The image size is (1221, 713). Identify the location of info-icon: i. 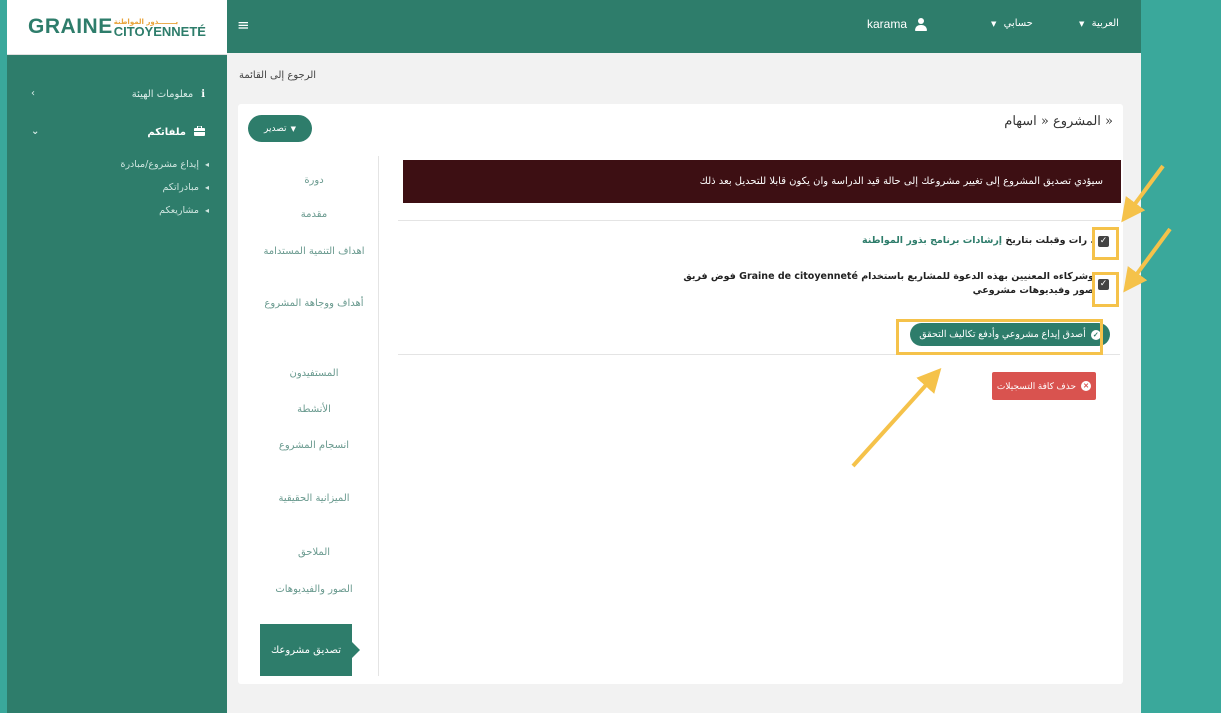
(203, 94).